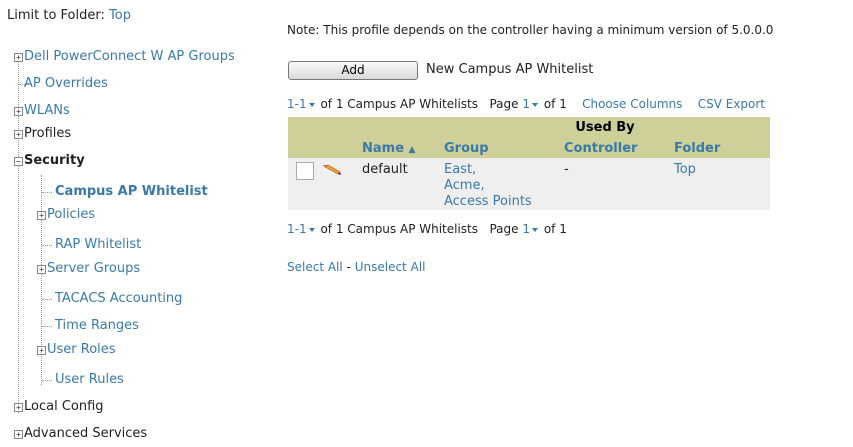 The height and width of the screenshot is (447, 853). I want to click on limit-label: Limit to Folder:, so click(56, 15).